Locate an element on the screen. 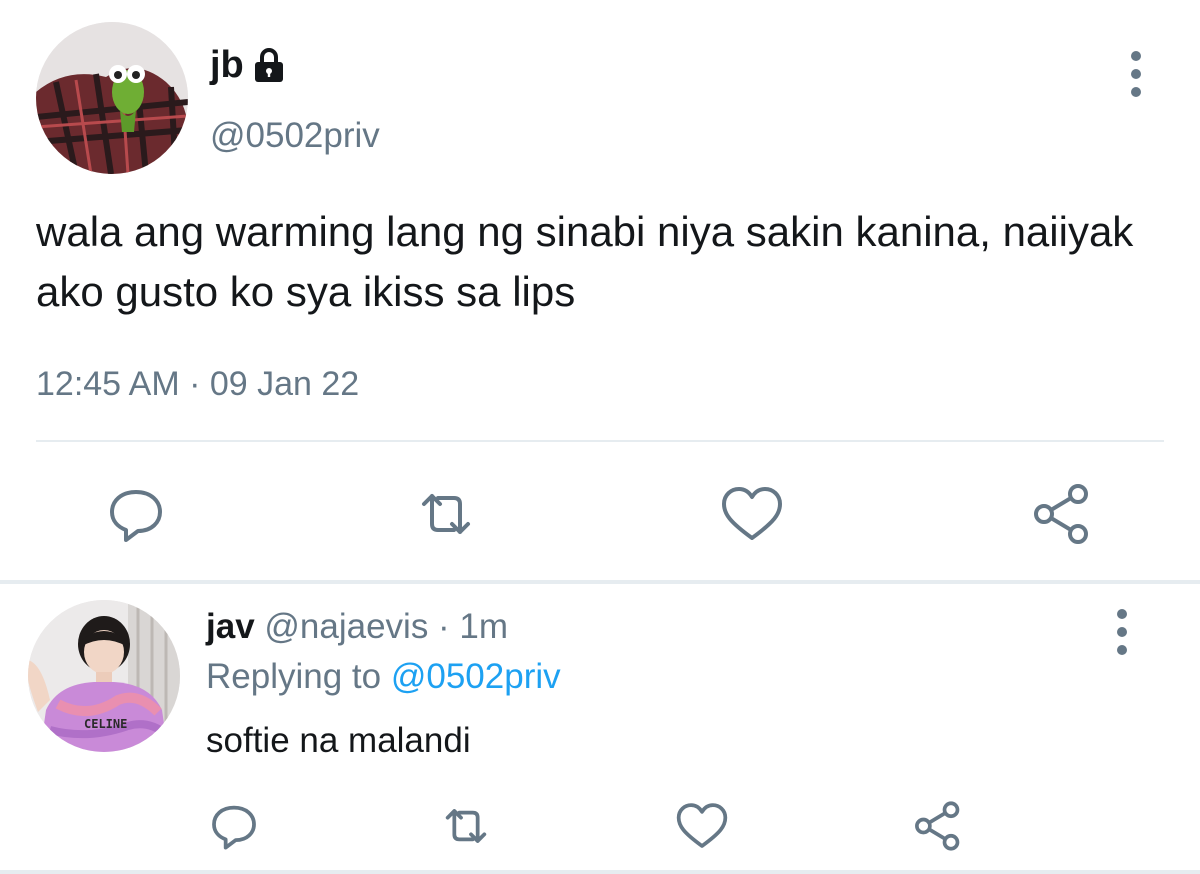  reply-more-options-icon is located at coordinates (1122, 632).